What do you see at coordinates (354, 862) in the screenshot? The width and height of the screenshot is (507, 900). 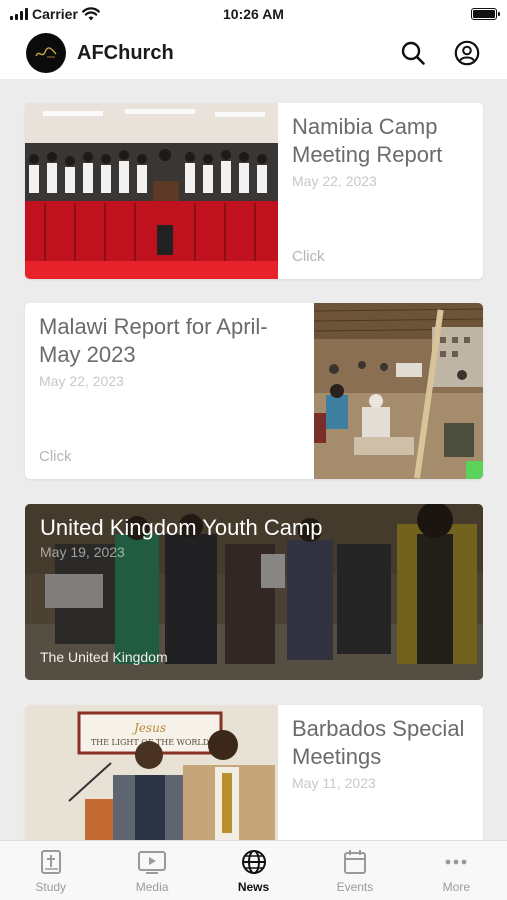 I see `calendar-icon` at bounding box center [354, 862].